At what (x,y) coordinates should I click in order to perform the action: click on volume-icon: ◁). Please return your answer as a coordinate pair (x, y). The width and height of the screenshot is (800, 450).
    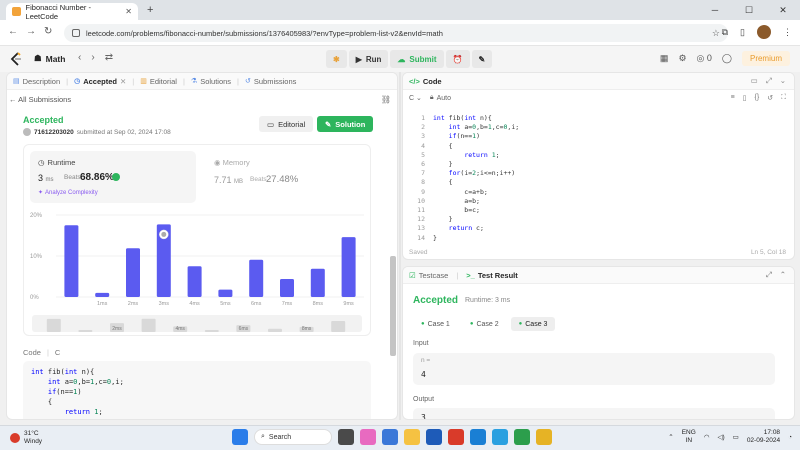
    Looking at the image, I should click on (720, 437).